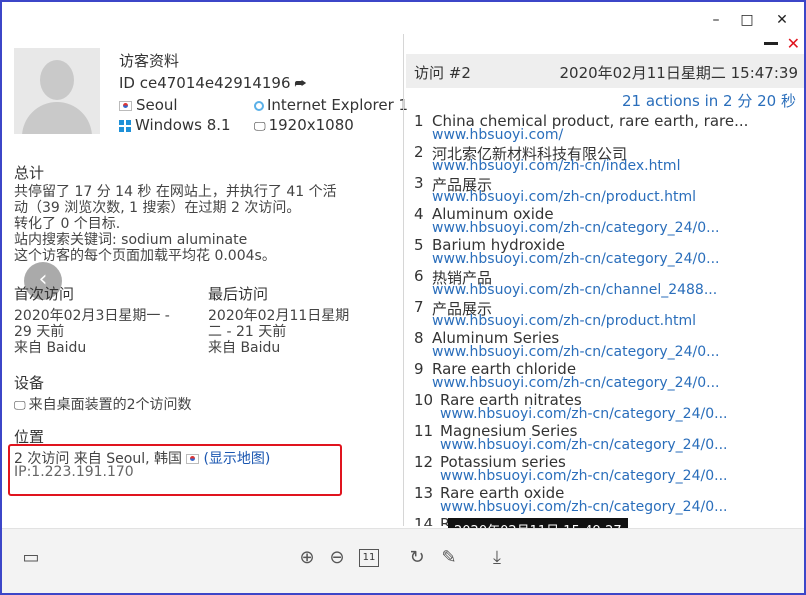 This screenshot has width=806, height=595. Describe the element at coordinates (793, 43) in the screenshot. I see `close-icon: ✕` at that location.